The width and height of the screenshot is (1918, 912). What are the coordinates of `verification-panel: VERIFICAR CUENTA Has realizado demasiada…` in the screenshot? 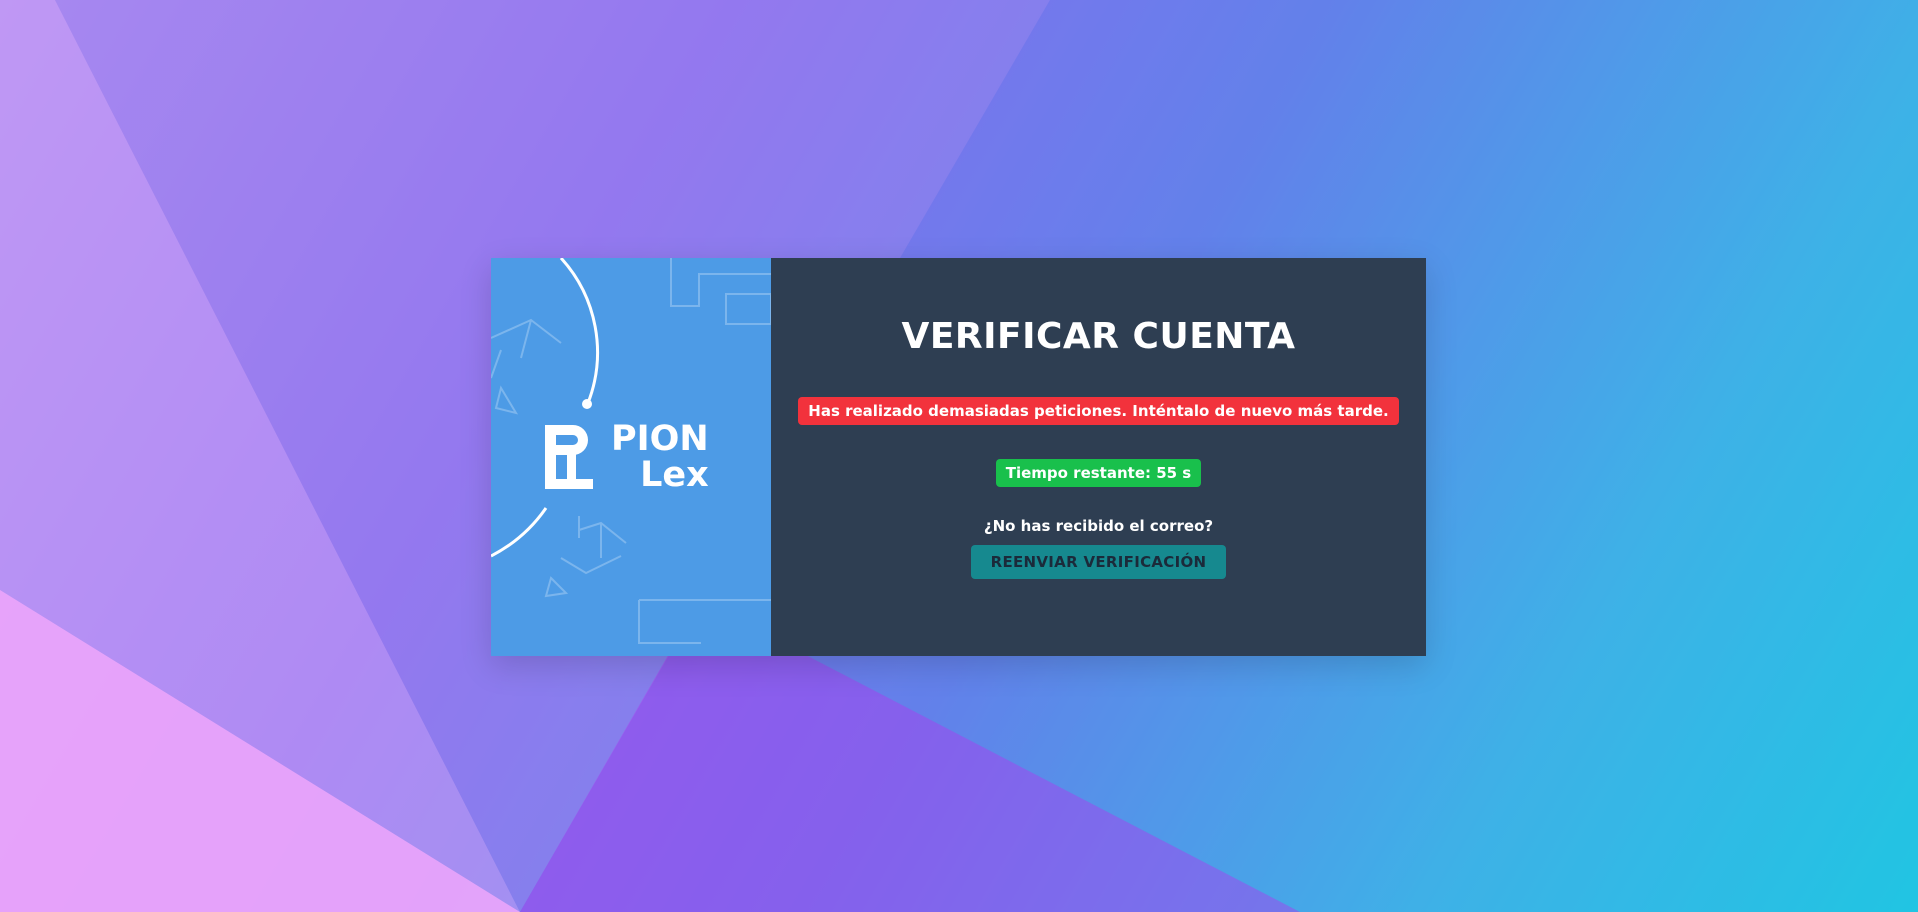 It's located at (1098, 457).